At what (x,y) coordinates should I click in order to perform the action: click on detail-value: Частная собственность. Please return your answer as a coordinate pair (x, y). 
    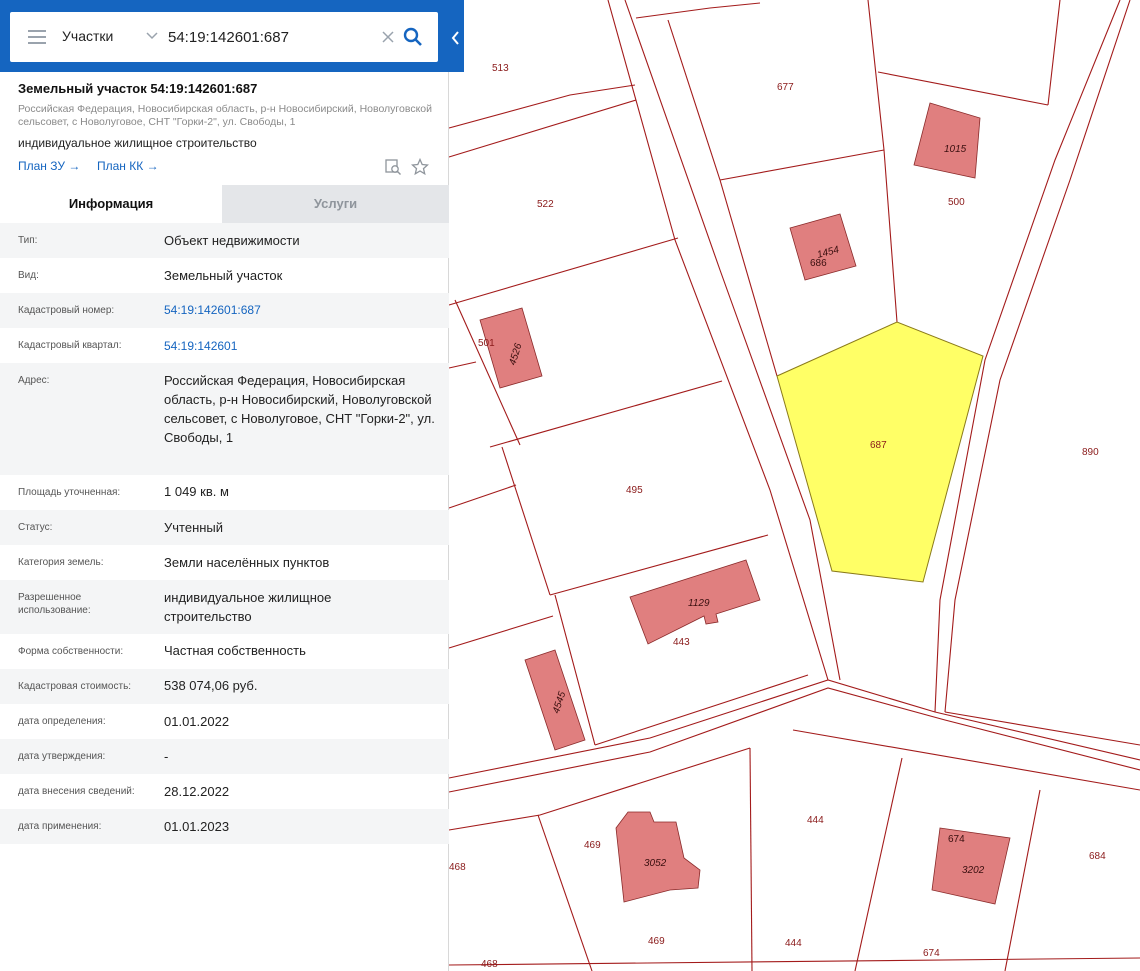
    Looking at the image, I should click on (235, 650).